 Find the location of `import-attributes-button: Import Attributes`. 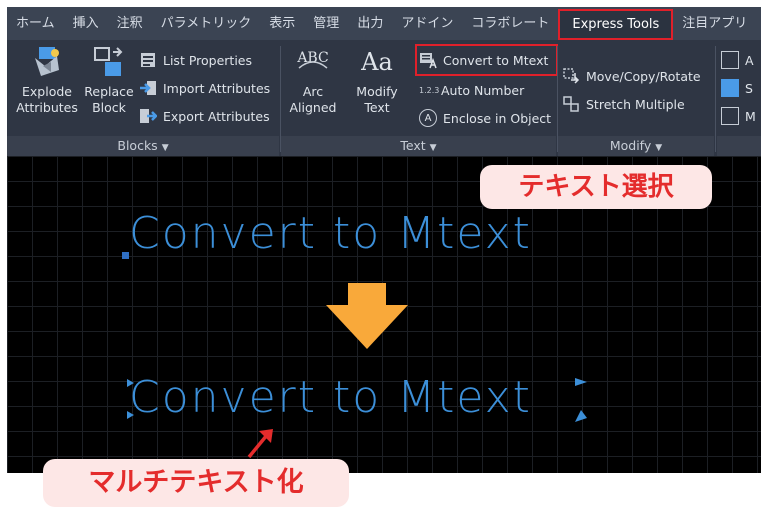

import-attributes-button: Import Attributes is located at coordinates (204, 88).